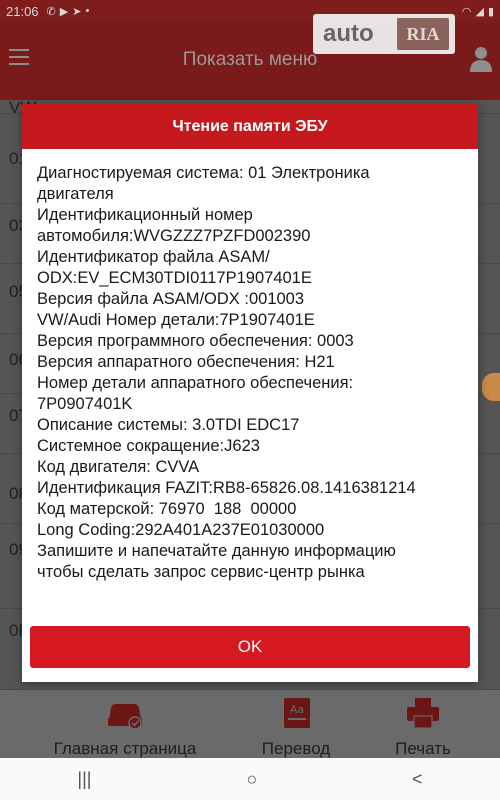 The height and width of the screenshot is (800, 500). I want to click on info-line: двигателя, so click(75, 194).